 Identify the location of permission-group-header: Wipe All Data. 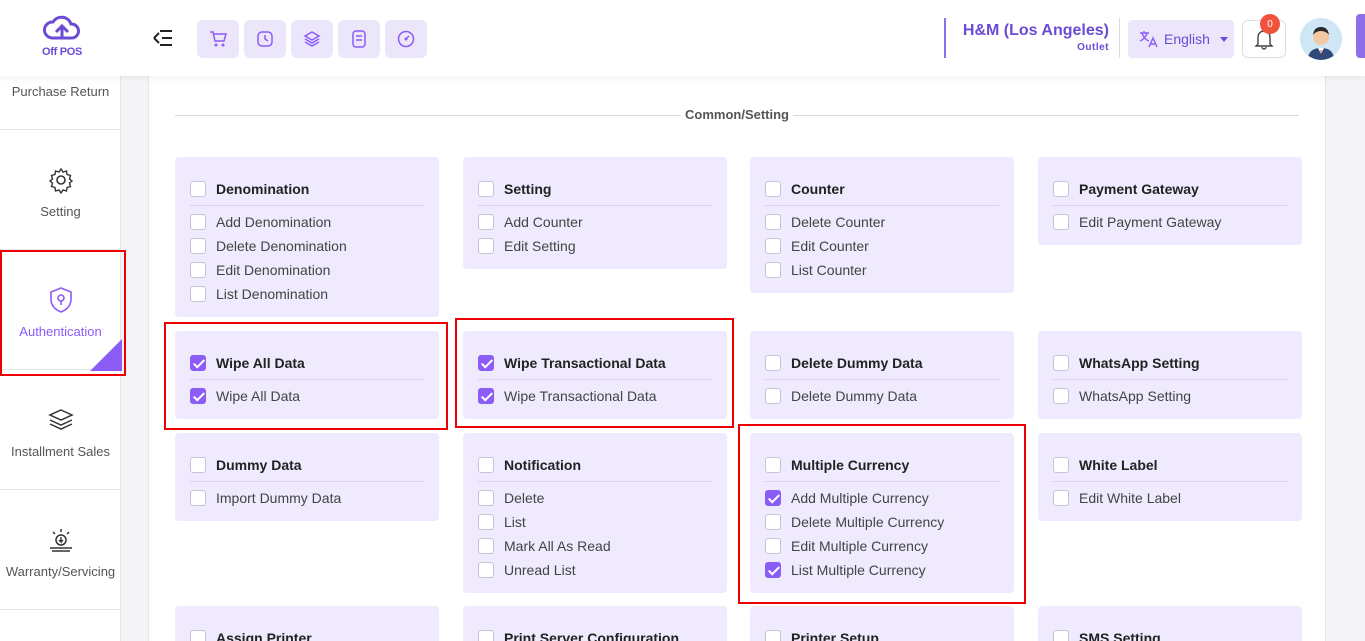
(307, 366).